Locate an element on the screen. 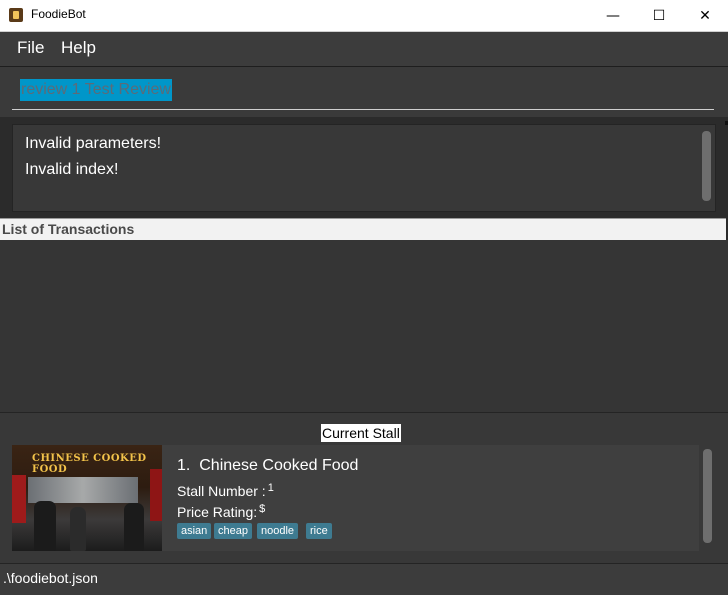 The height and width of the screenshot is (595, 728). minimize-button: — is located at coordinates (613, 15).